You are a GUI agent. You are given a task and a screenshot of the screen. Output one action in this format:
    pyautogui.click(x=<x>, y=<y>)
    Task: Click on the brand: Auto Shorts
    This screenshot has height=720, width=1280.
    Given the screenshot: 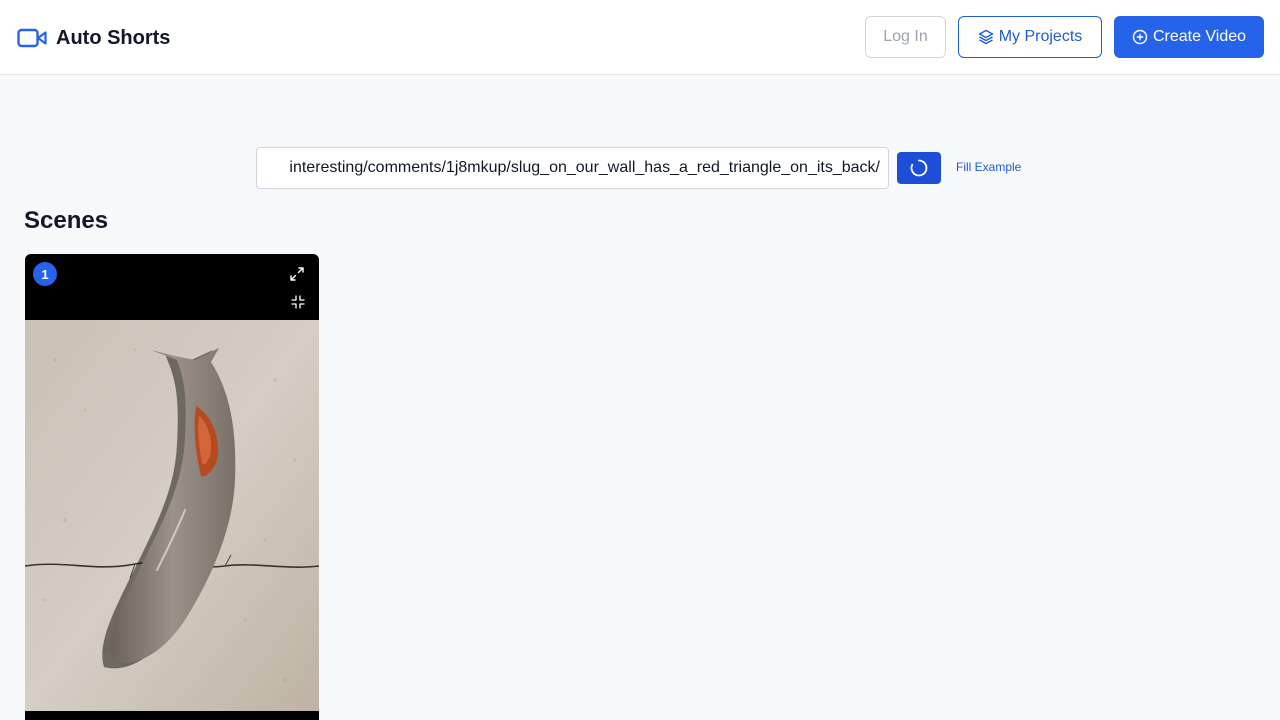 What is the action you would take?
    pyautogui.click(x=93, y=38)
    